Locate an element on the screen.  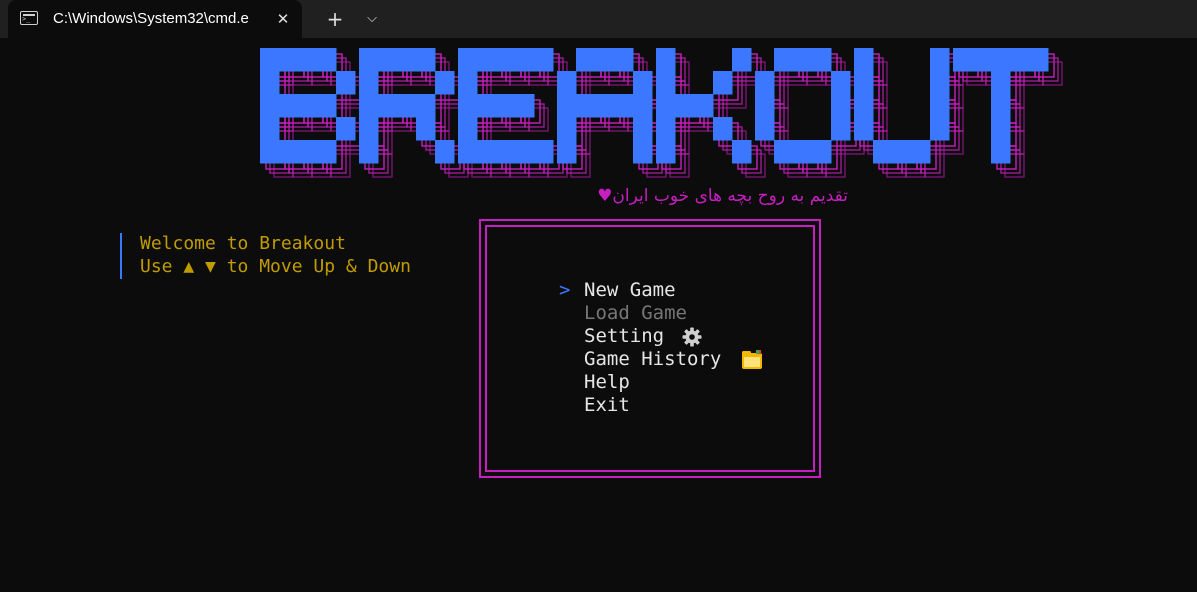
menu-item-label: Help is located at coordinates (607, 382).